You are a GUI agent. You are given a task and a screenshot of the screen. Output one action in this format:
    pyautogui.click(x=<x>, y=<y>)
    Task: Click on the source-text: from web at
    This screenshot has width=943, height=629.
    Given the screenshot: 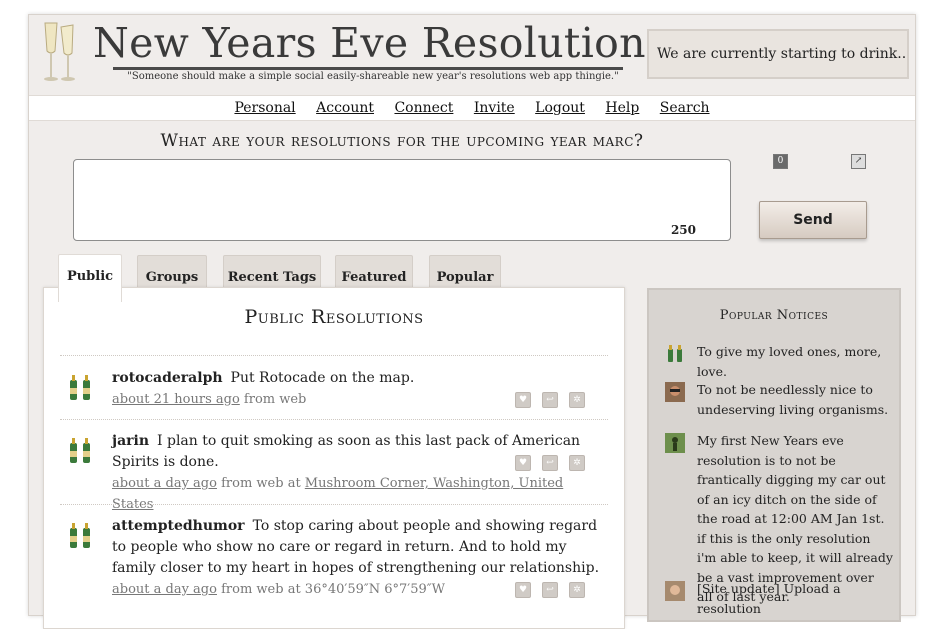 What is the action you would take?
    pyautogui.click(x=260, y=483)
    